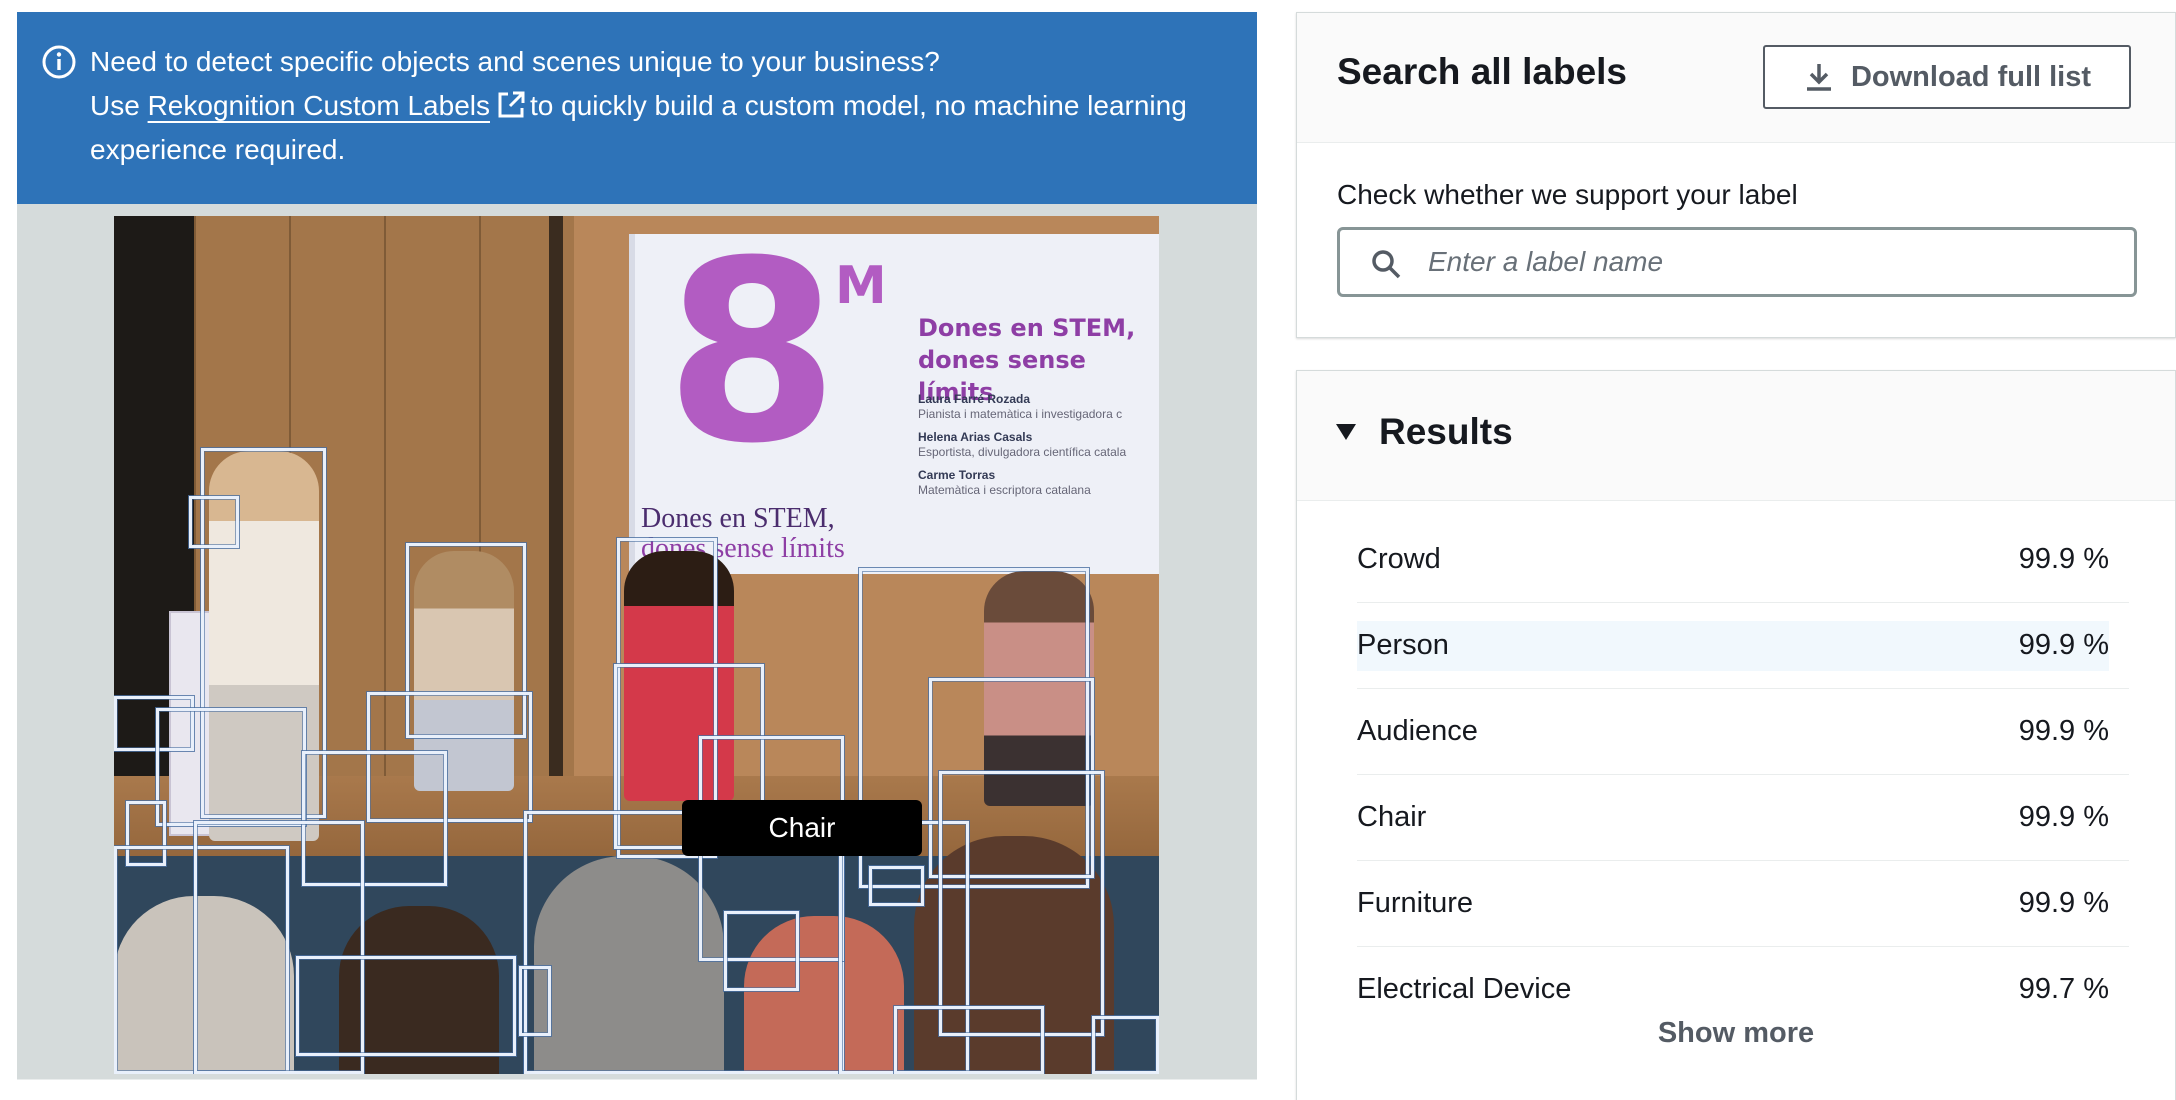  What do you see at coordinates (1464, 989) in the screenshot?
I see `result-label: Electrical Device` at bounding box center [1464, 989].